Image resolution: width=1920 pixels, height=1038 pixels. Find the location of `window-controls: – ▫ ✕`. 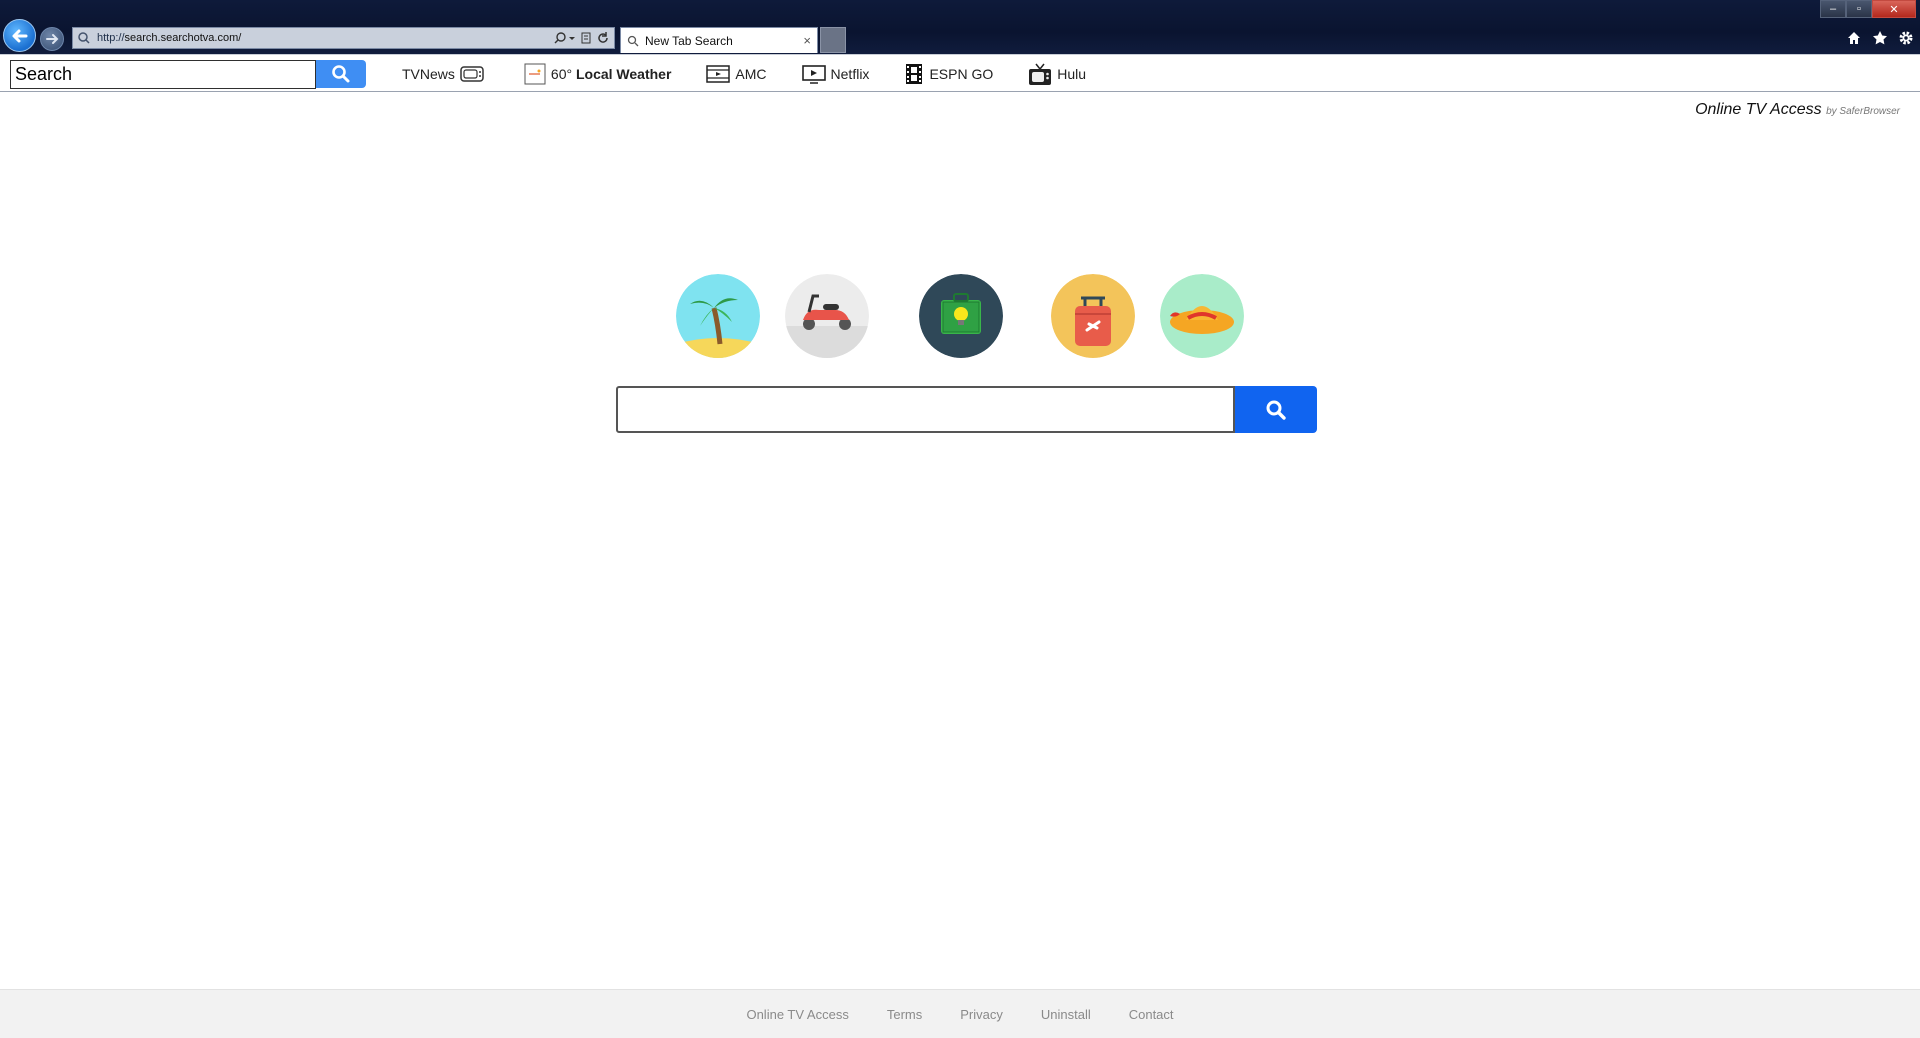

window-controls: – ▫ ✕ is located at coordinates (1868, 9).